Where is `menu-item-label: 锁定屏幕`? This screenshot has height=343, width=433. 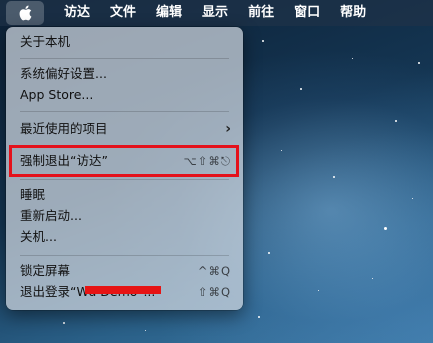 menu-item-label: 锁定屏幕 is located at coordinates (45, 270).